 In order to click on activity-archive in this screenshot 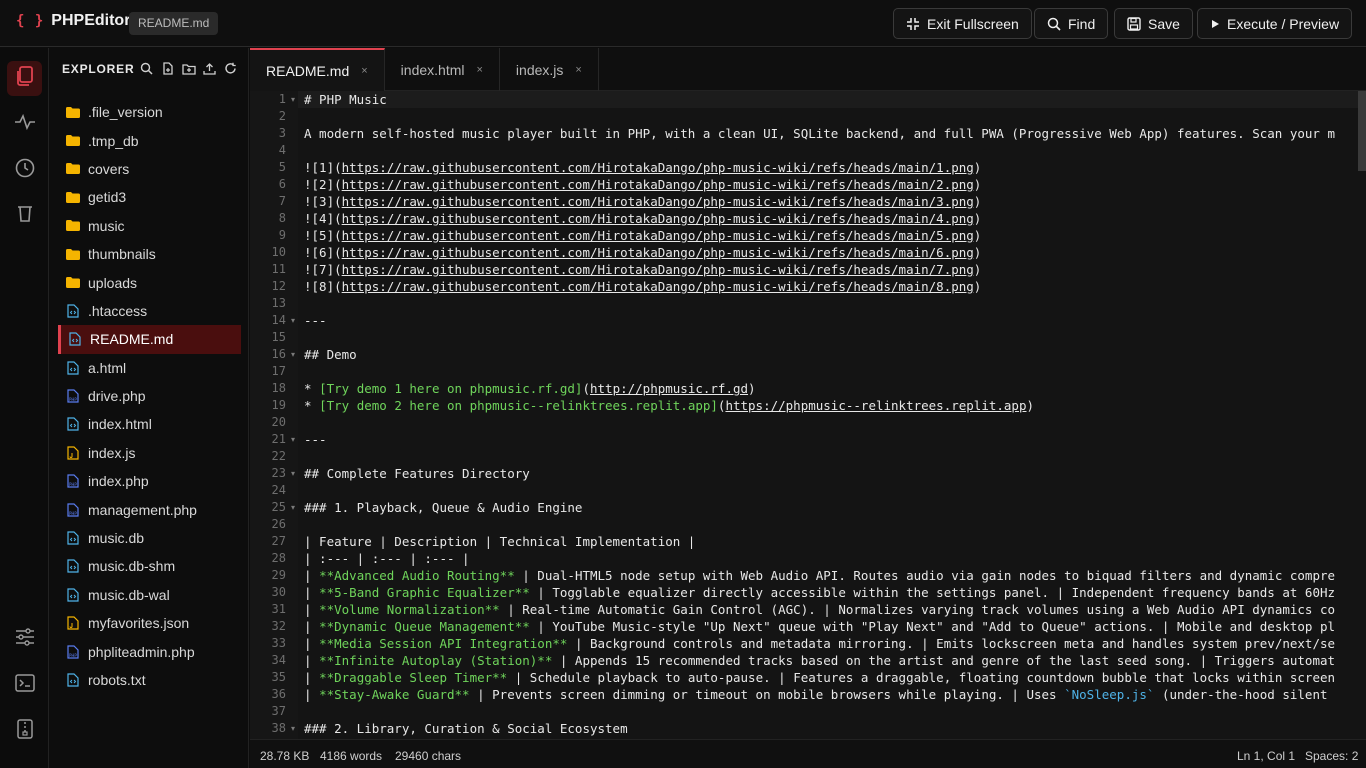, I will do `click(24, 731)`.